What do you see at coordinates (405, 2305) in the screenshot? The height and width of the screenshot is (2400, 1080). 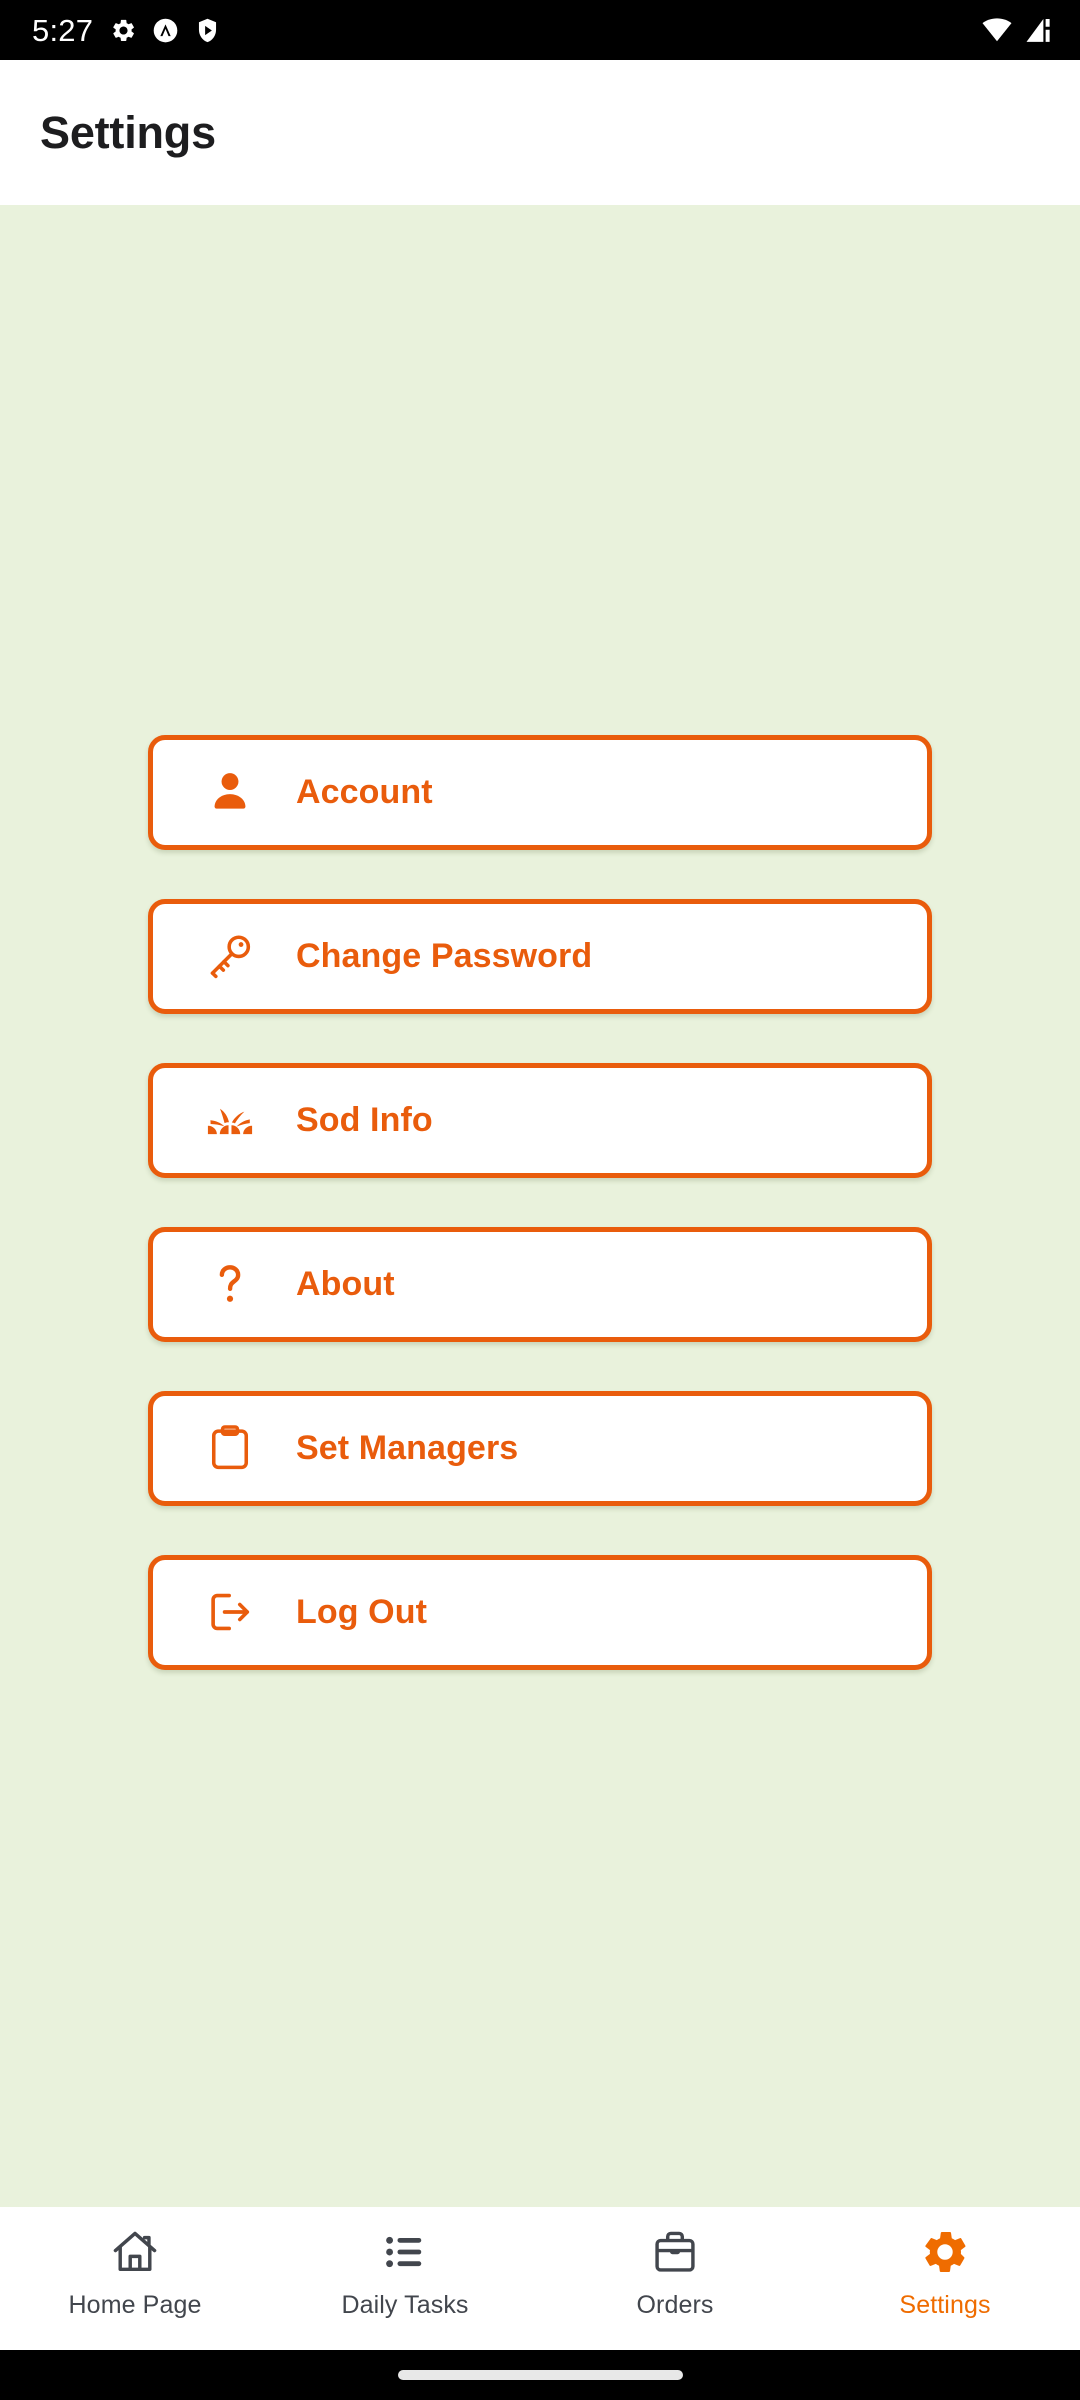 I see `nav-item-label: Daily Tasks` at bounding box center [405, 2305].